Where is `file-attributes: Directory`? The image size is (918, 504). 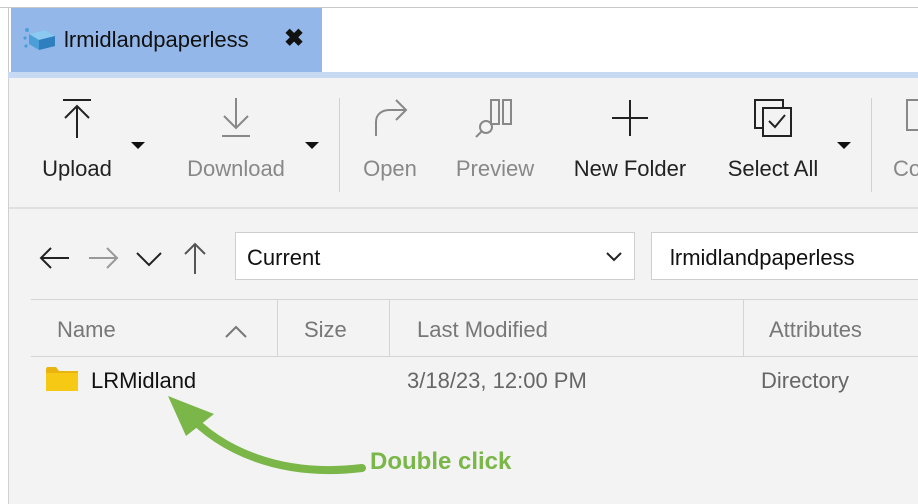
file-attributes: Directory is located at coordinates (805, 380).